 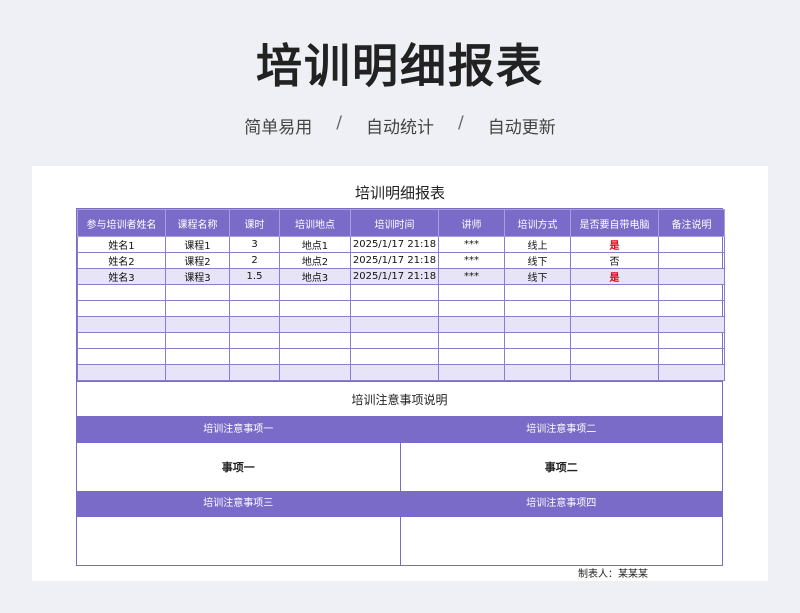 I want to click on table-cell: 地点1, so click(x=315, y=244).